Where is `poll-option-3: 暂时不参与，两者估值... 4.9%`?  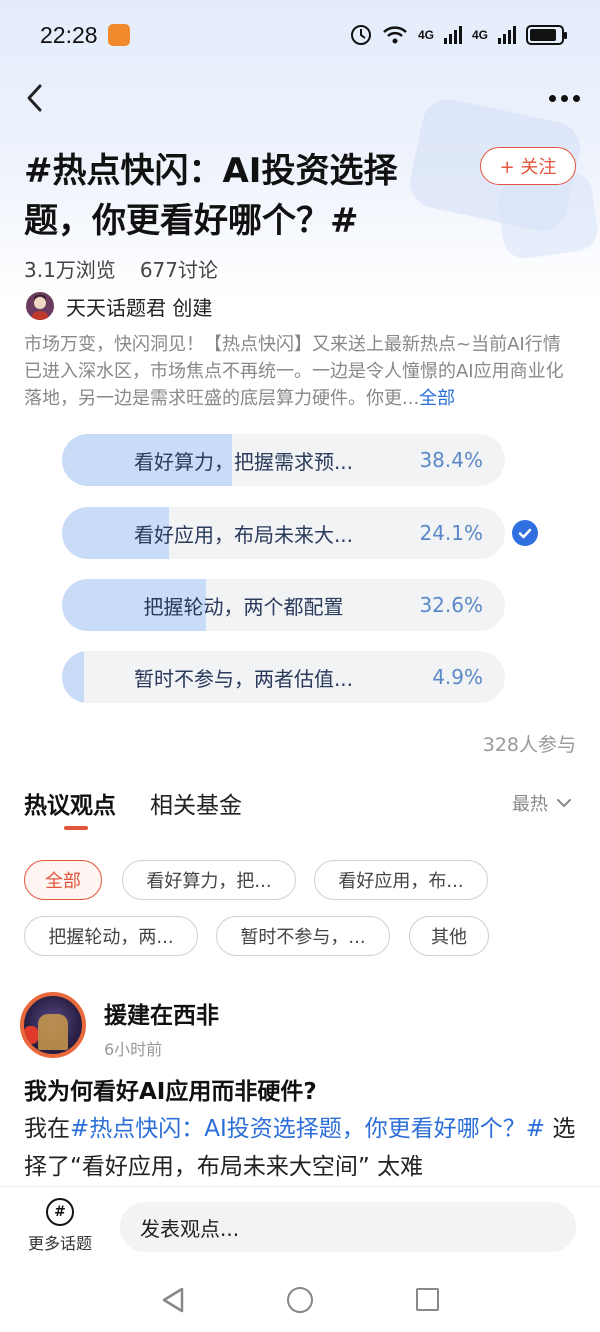
poll-option-3: 暂时不参与，两者估值... 4.9% is located at coordinates (283, 677).